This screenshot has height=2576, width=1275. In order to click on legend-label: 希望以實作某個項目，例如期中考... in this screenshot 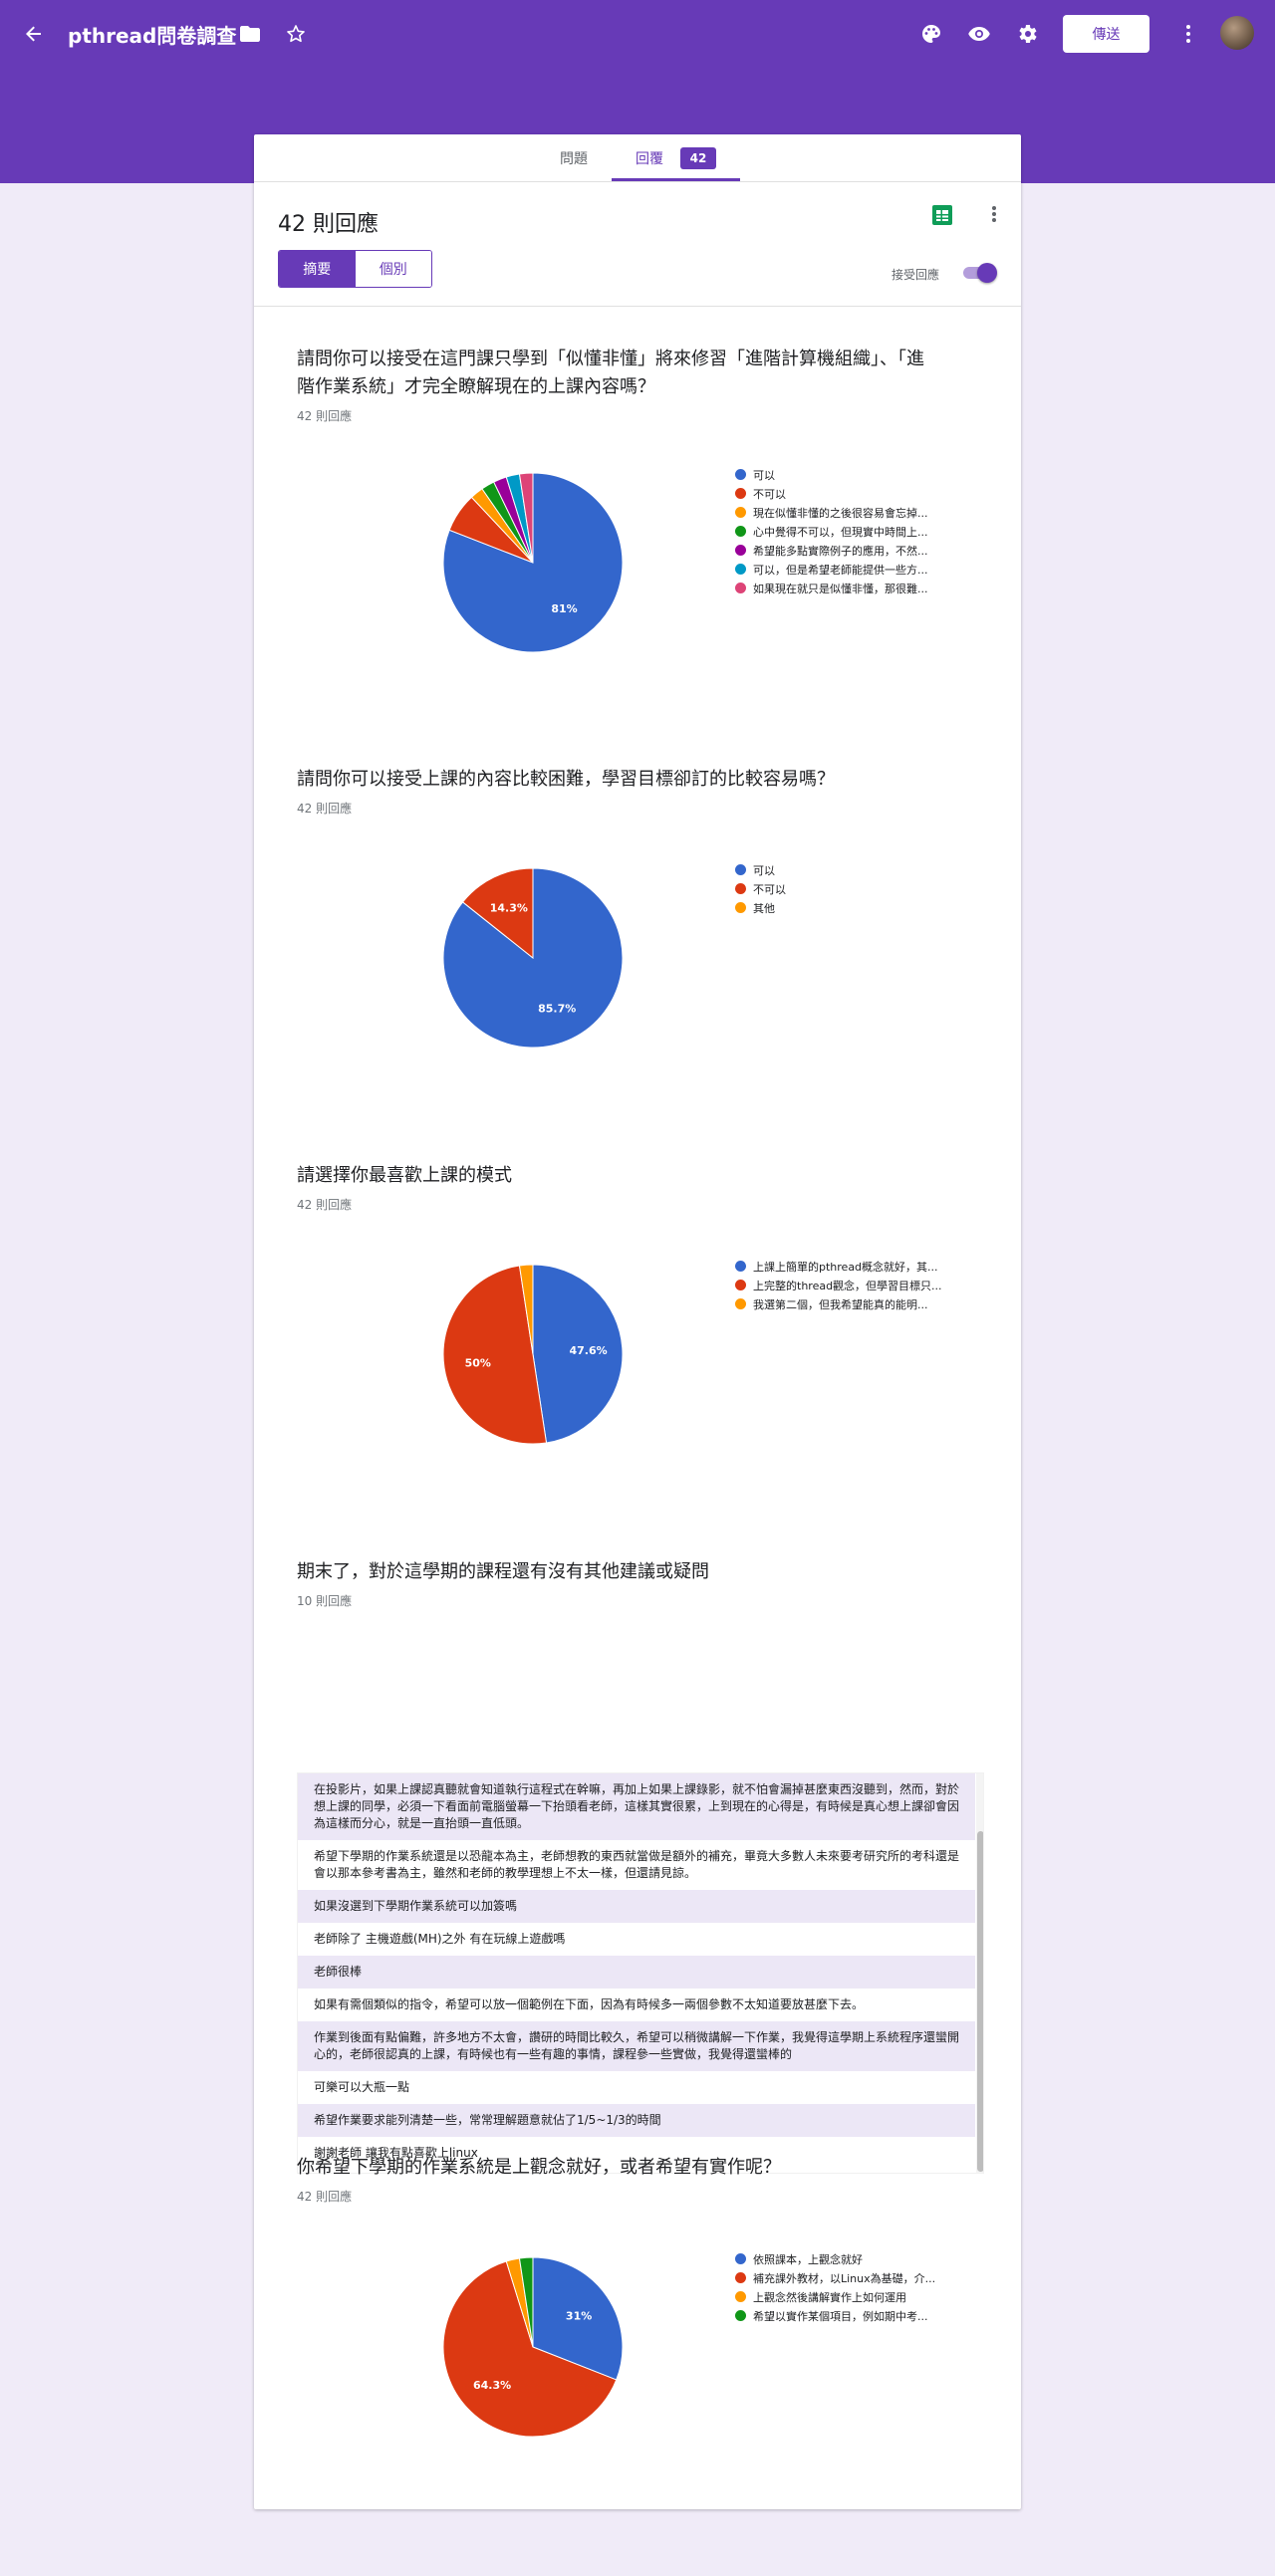, I will do `click(840, 2316)`.